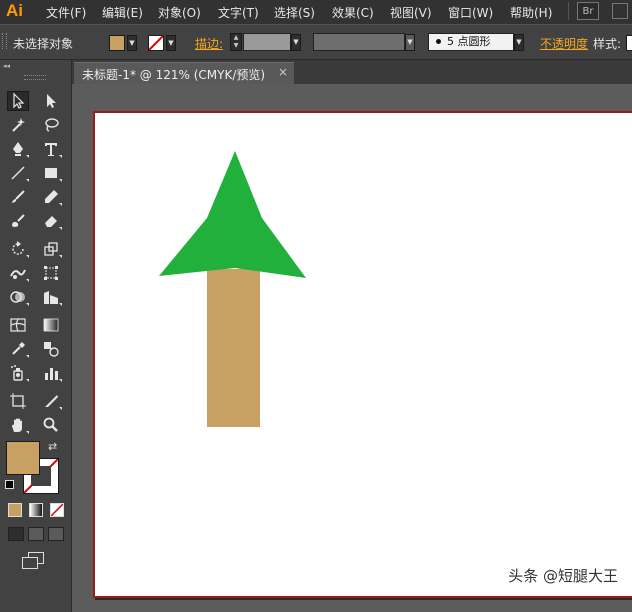  What do you see at coordinates (209, 43) in the screenshot?
I see `stroke-label: 描边:` at bounding box center [209, 43].